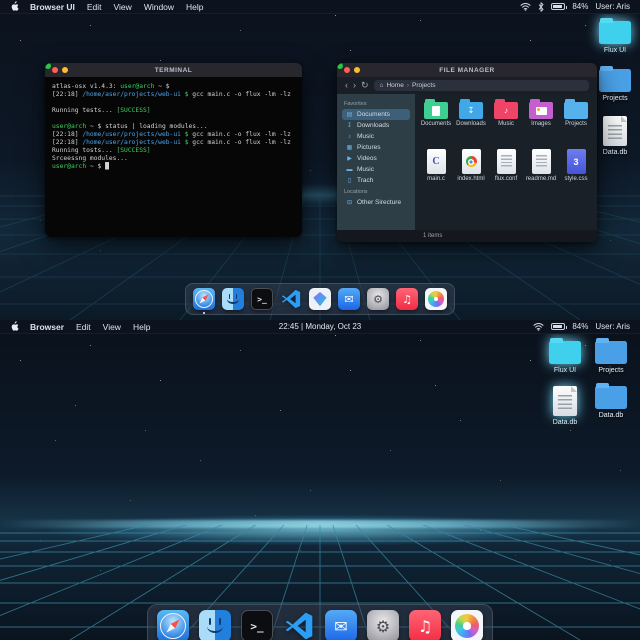  I want to click on bluetooth-icon, so click(541, 6).